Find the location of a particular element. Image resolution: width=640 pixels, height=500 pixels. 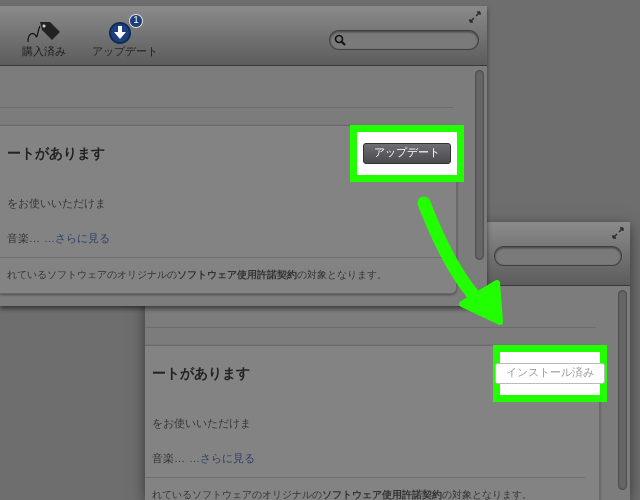

update-button: アップデート is located at coordinates (407, 153).